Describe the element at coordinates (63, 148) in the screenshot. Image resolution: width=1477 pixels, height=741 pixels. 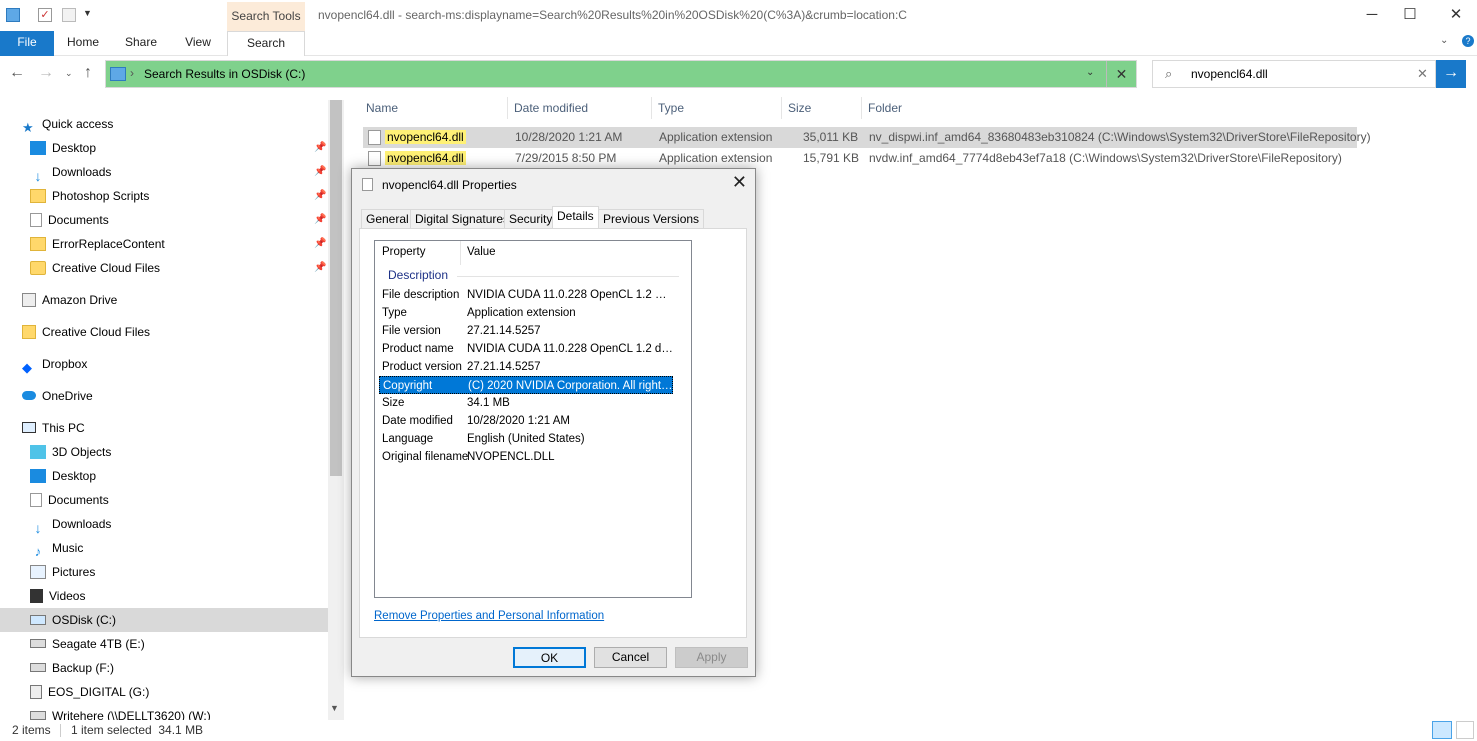
I see `nav-qa-desktop: Desktop` at that location.